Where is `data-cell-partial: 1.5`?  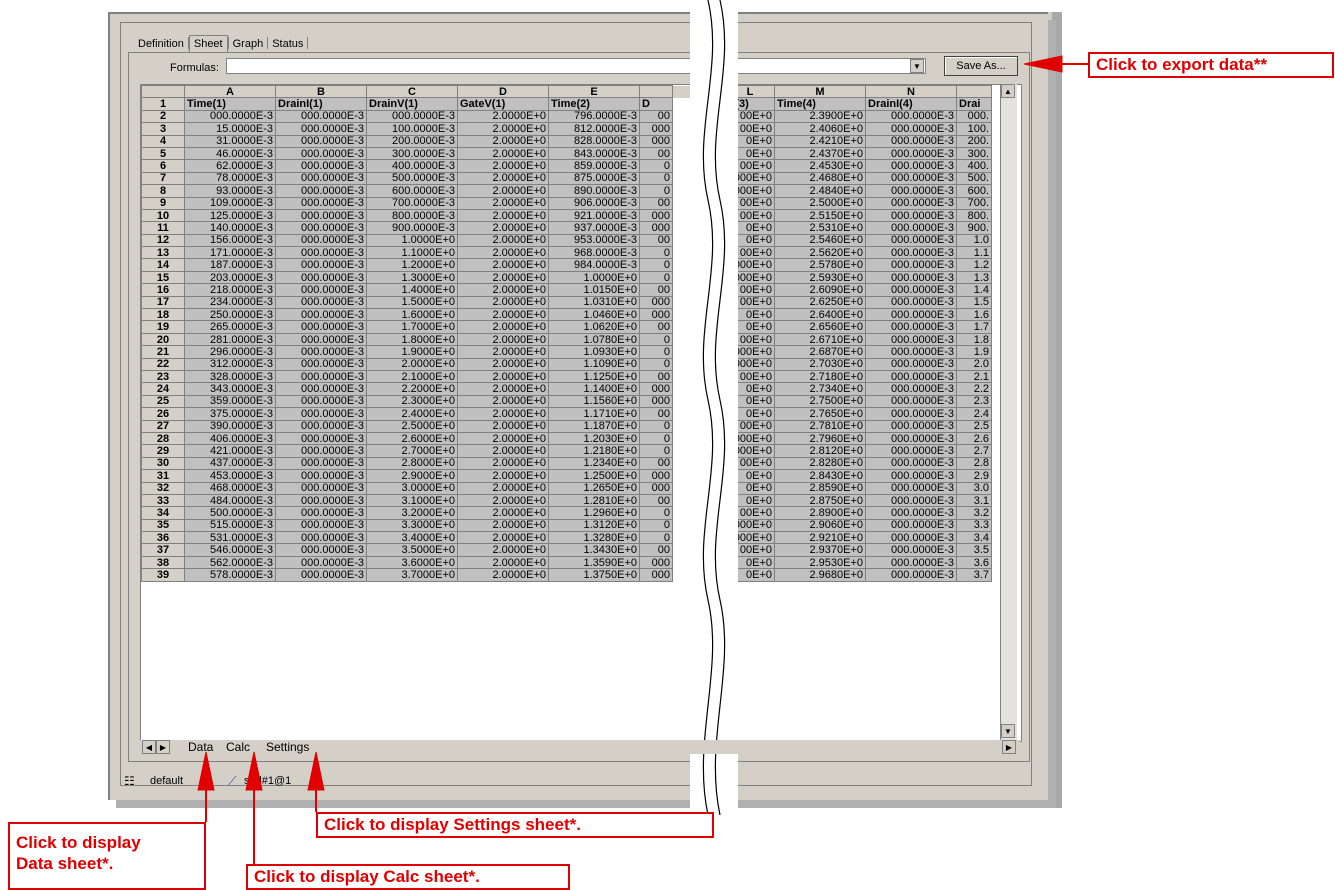 data-cell-partial: 1.5 is located at coordinates (974, 302).